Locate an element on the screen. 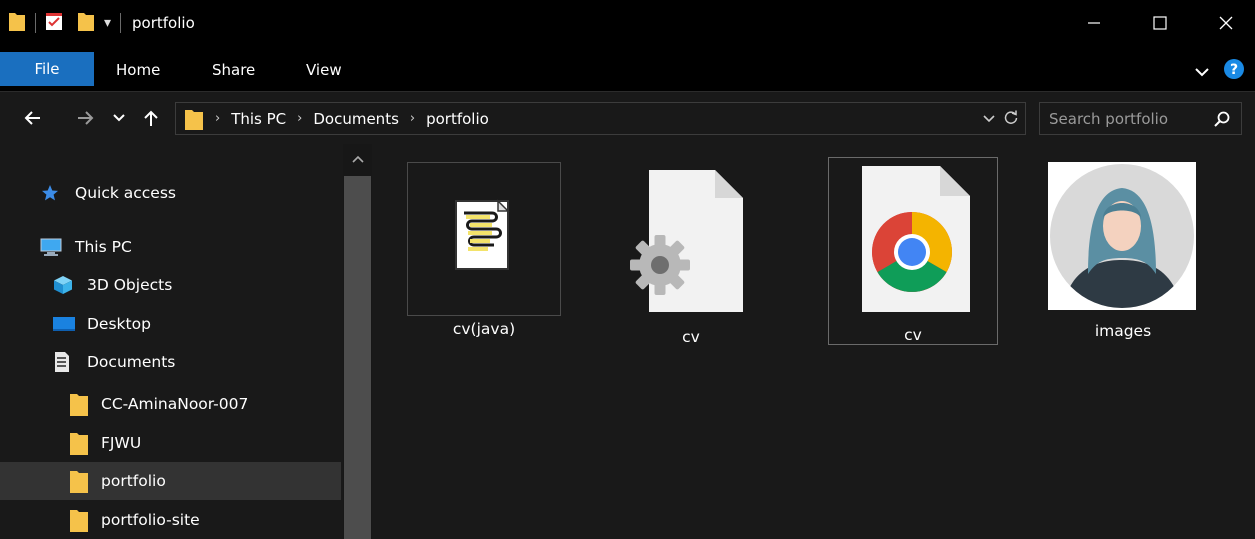  sidebar-item-cc-aminanoor-007: CC-AminaNoor-007 is located at coordinates (170, 404).